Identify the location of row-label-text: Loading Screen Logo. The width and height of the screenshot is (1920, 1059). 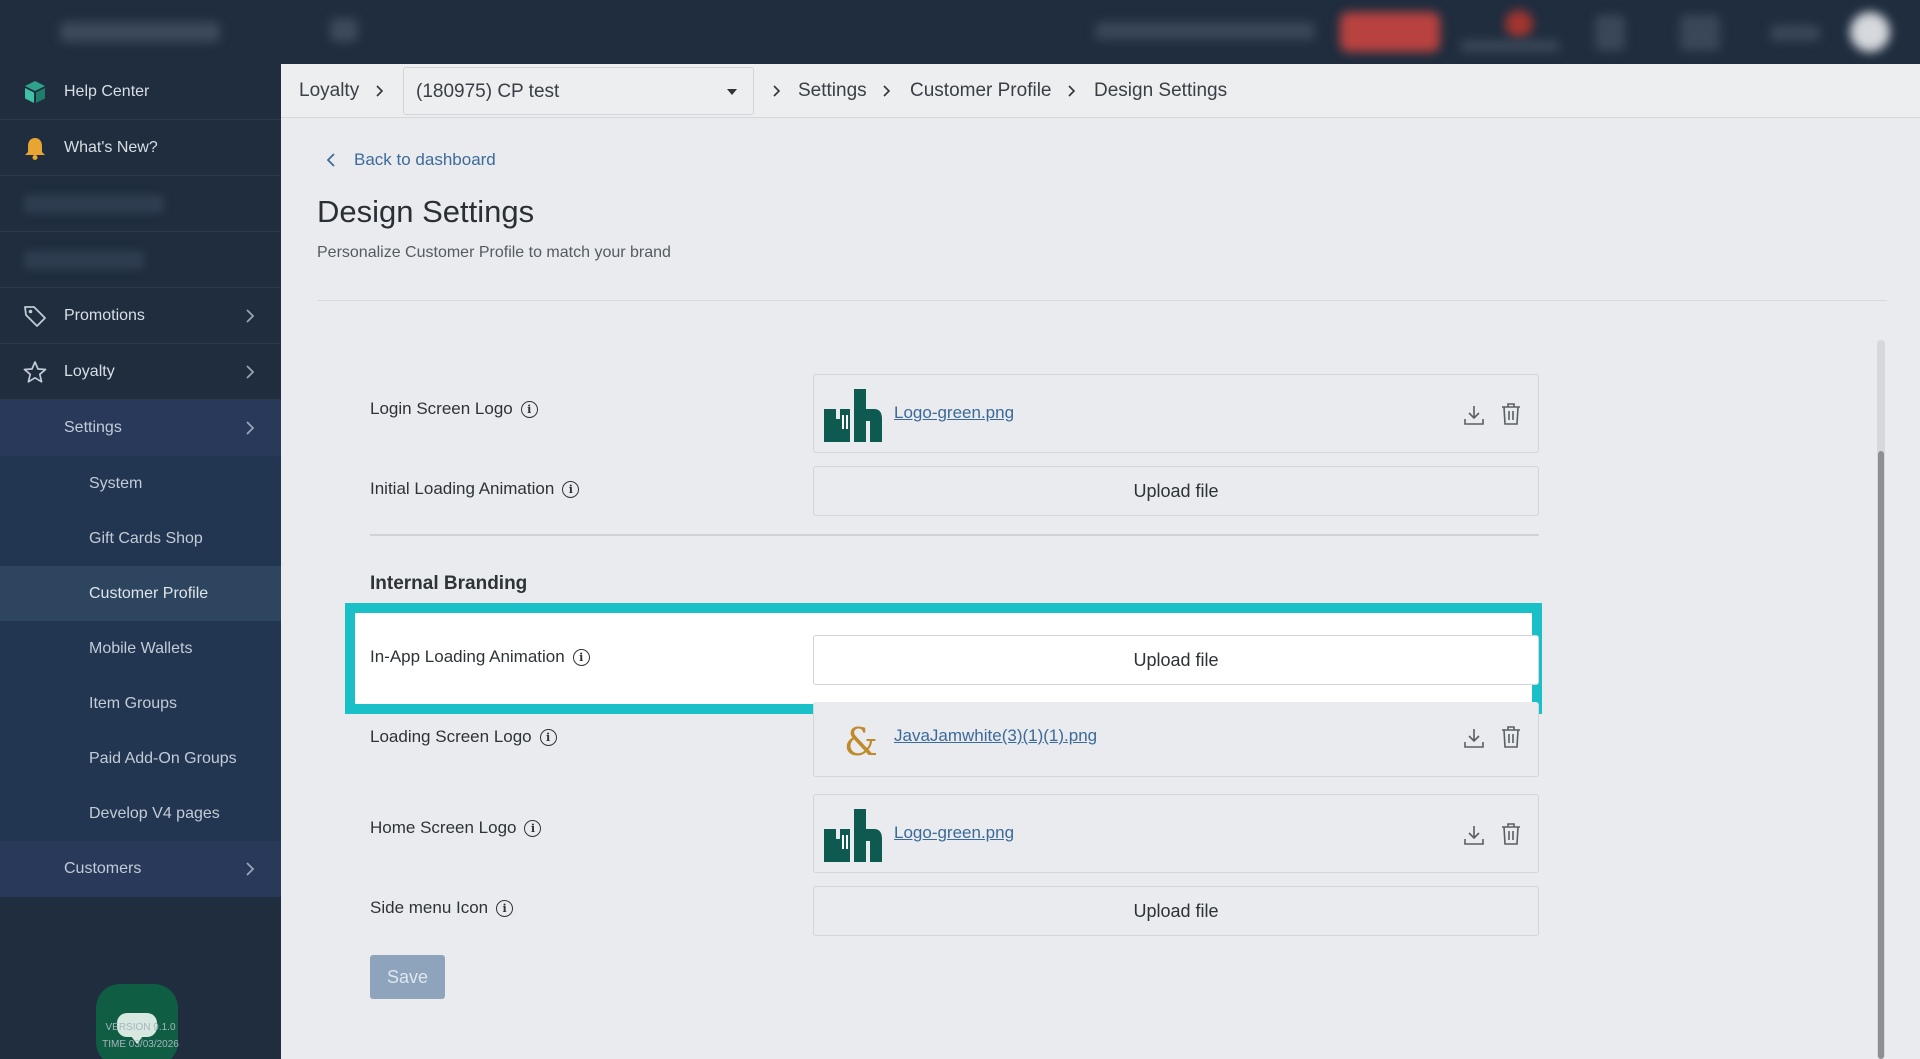
(451, 736).